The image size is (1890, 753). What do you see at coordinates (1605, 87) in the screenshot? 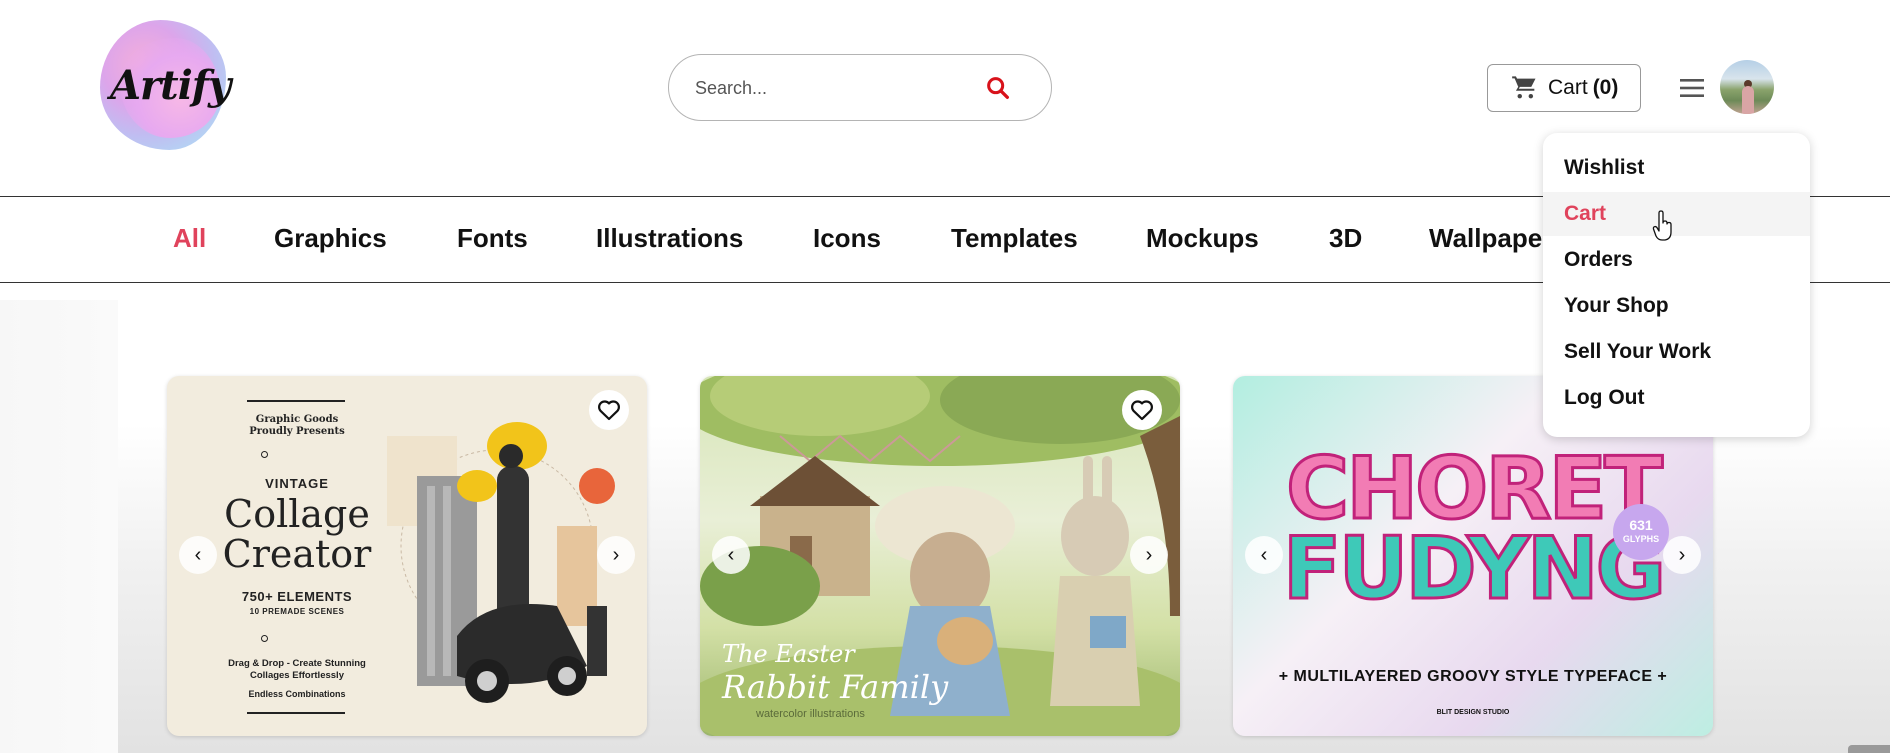
I see `cart-count: (0)` at bounding box center [1605, 87].